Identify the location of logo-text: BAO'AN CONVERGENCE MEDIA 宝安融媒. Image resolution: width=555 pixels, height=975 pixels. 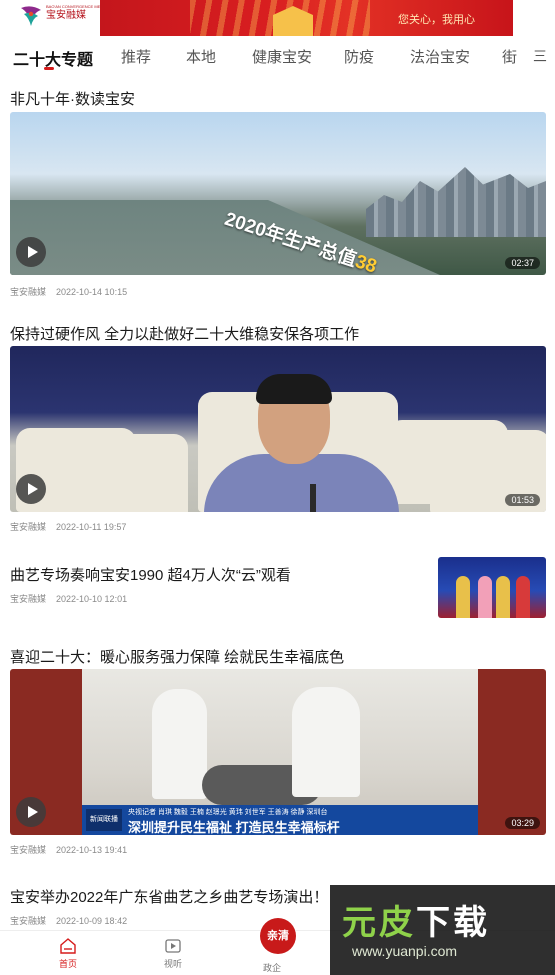
(76, 13).